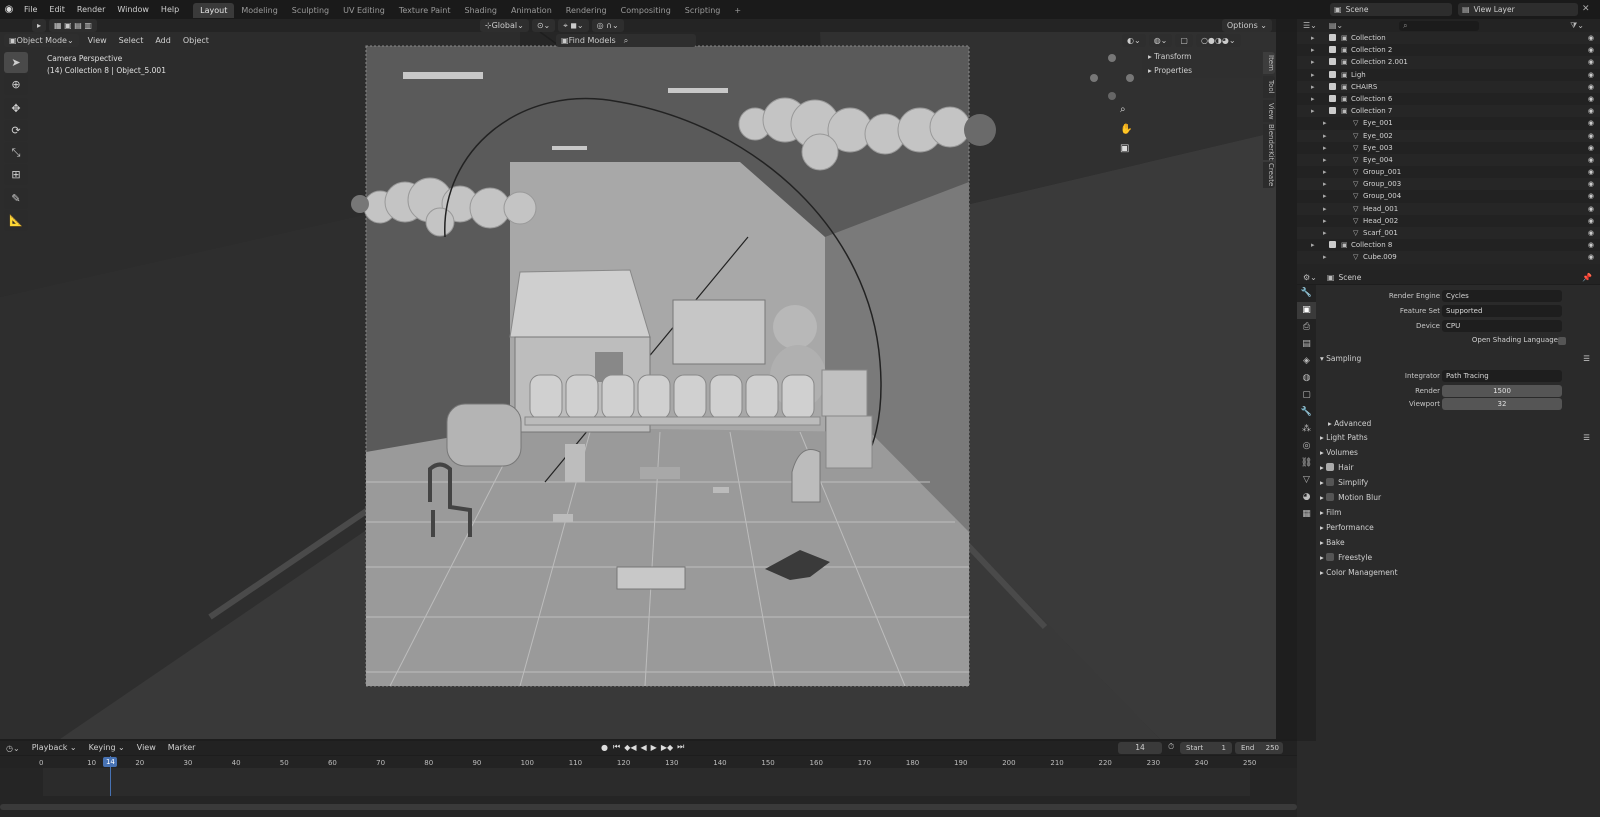 Image resolution: width=1600 pixels, height=817 pixels. Describe the element at coordinates (654, 747) in the screenshot. I see `play-icon: ▶` at that location.